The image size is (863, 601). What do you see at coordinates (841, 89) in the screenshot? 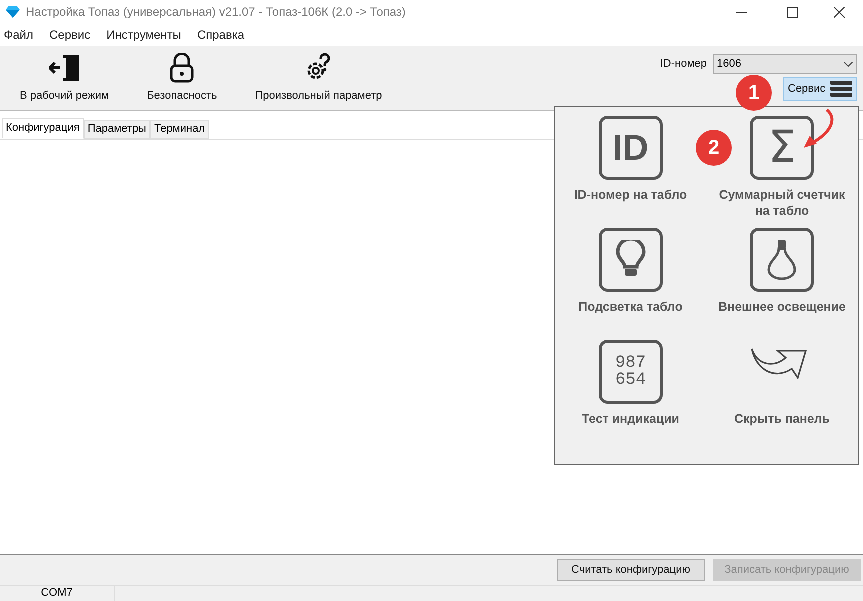
I see `menu-icon` at bounding box center [841, 89].